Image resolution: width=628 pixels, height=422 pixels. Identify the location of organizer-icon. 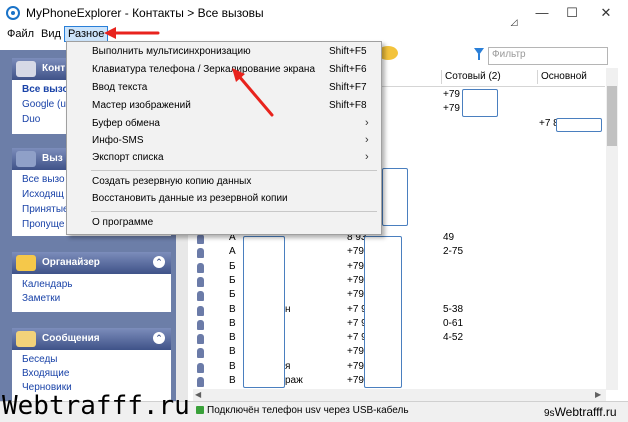
(26, 263).